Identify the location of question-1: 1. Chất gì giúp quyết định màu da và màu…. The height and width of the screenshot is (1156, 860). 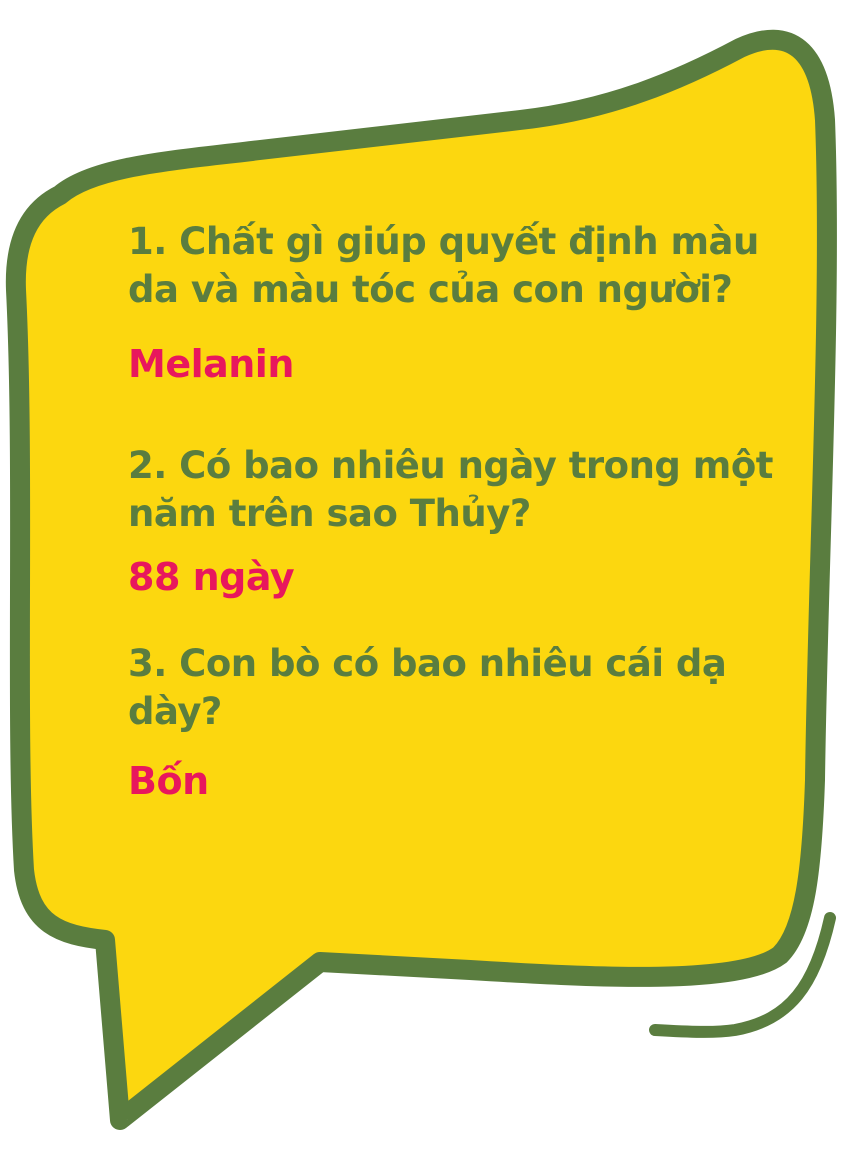
(443, 265).